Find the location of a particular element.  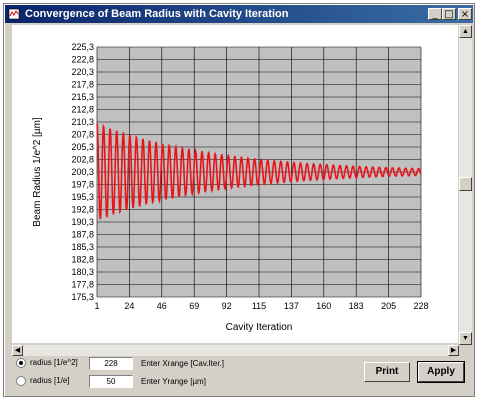

y-tick-label: 190,3 is located at coordinates (82, 222).